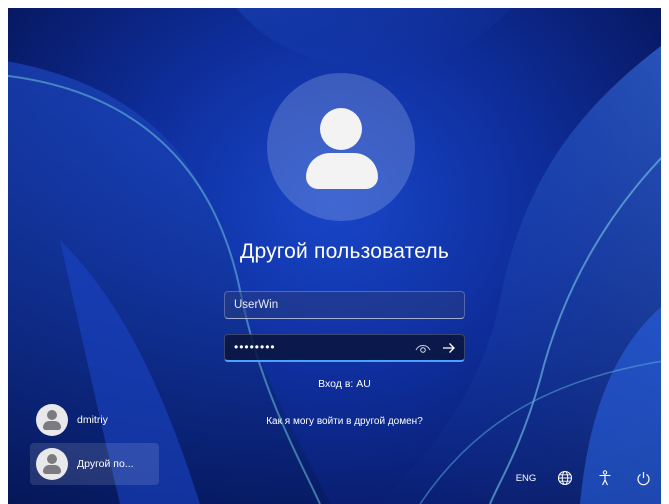  Describe the element at coordinates (344, 305) in the screenshot. I see `username-field: UserWin` at that location.